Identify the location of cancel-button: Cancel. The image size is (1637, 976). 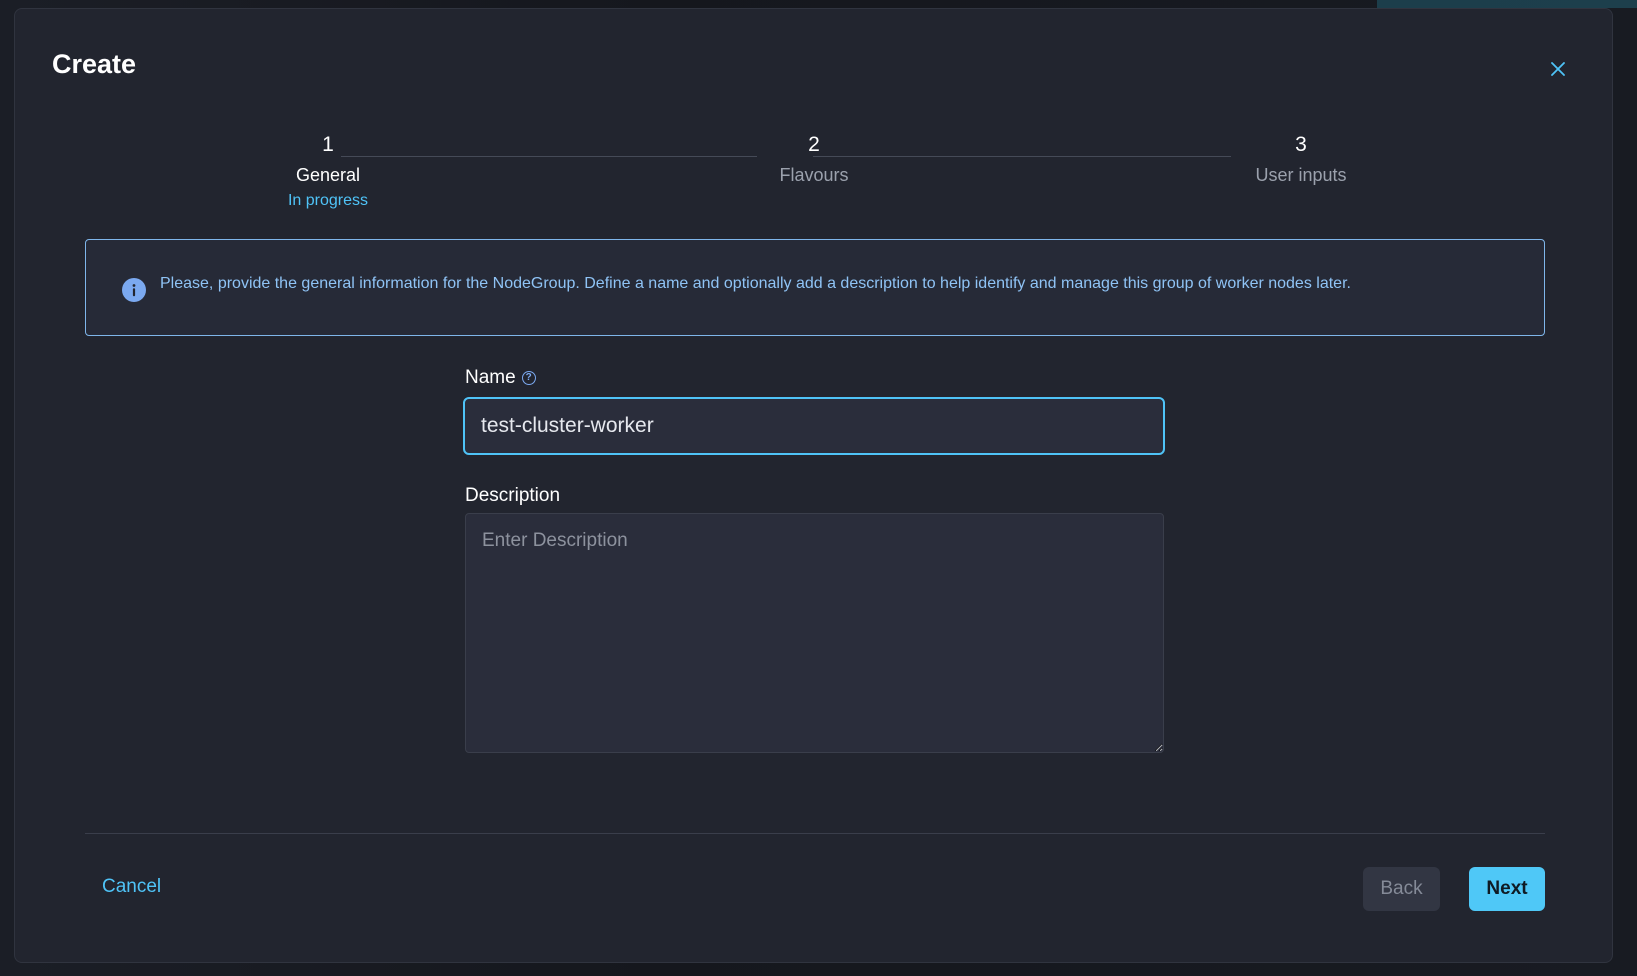
(131, 887).